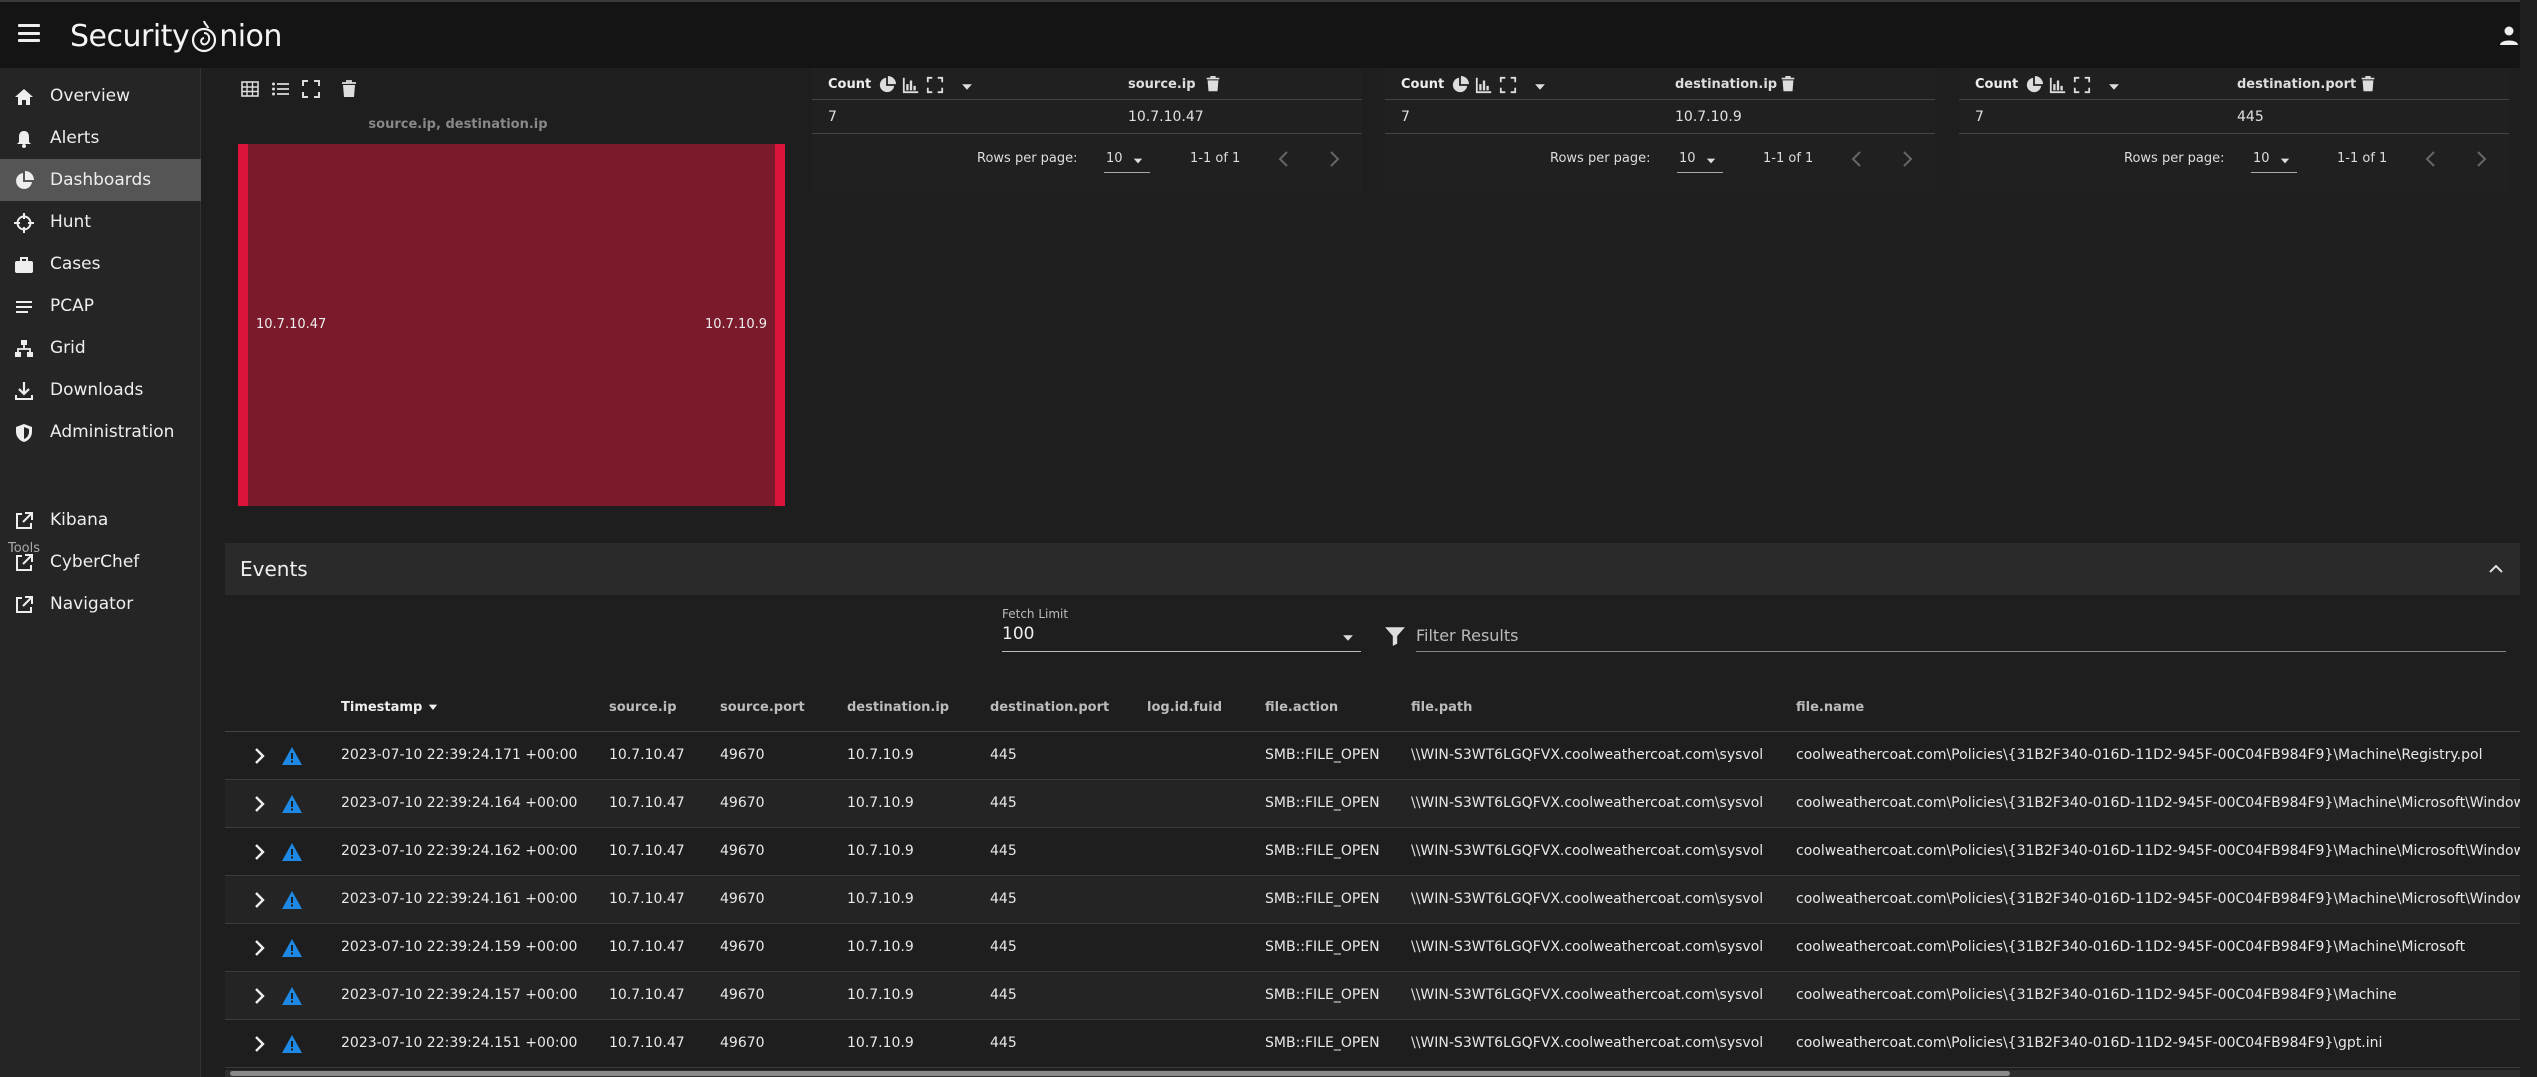 The image size is (2537, 1077). What do you see at coordinates (1166, 117) in the screenshot?
I see `value-cell: 10.7.10.47` at bounding box center [1166, 117].